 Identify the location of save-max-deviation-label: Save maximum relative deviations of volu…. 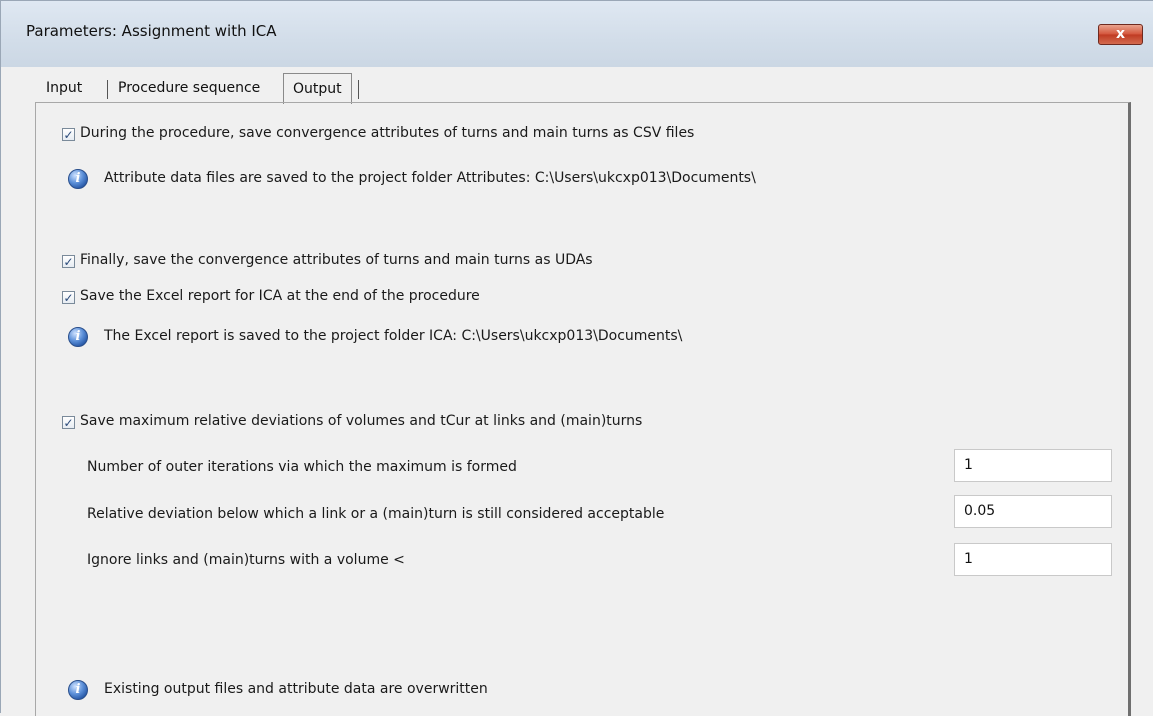
(361, 421).